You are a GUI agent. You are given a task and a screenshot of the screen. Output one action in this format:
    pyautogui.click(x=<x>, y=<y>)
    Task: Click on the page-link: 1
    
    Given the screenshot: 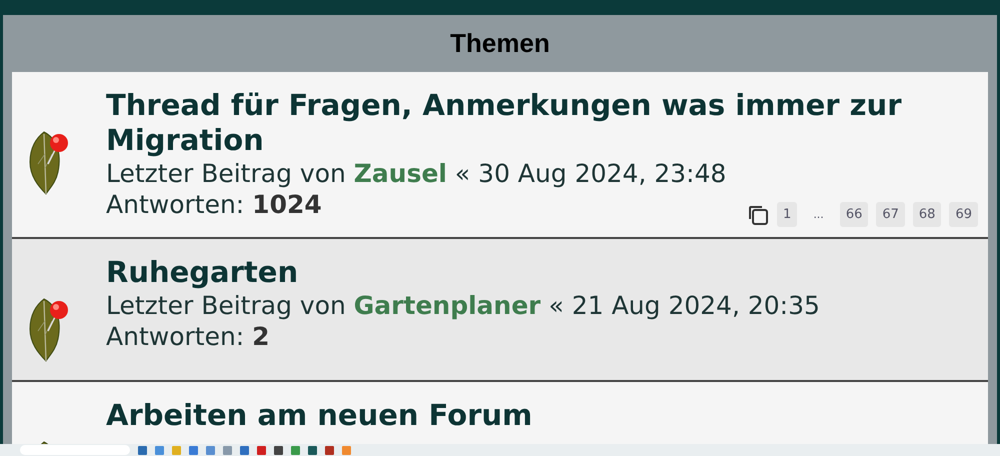 What is the action you would take?
    pyautogui.click(x=787, y=214)
    